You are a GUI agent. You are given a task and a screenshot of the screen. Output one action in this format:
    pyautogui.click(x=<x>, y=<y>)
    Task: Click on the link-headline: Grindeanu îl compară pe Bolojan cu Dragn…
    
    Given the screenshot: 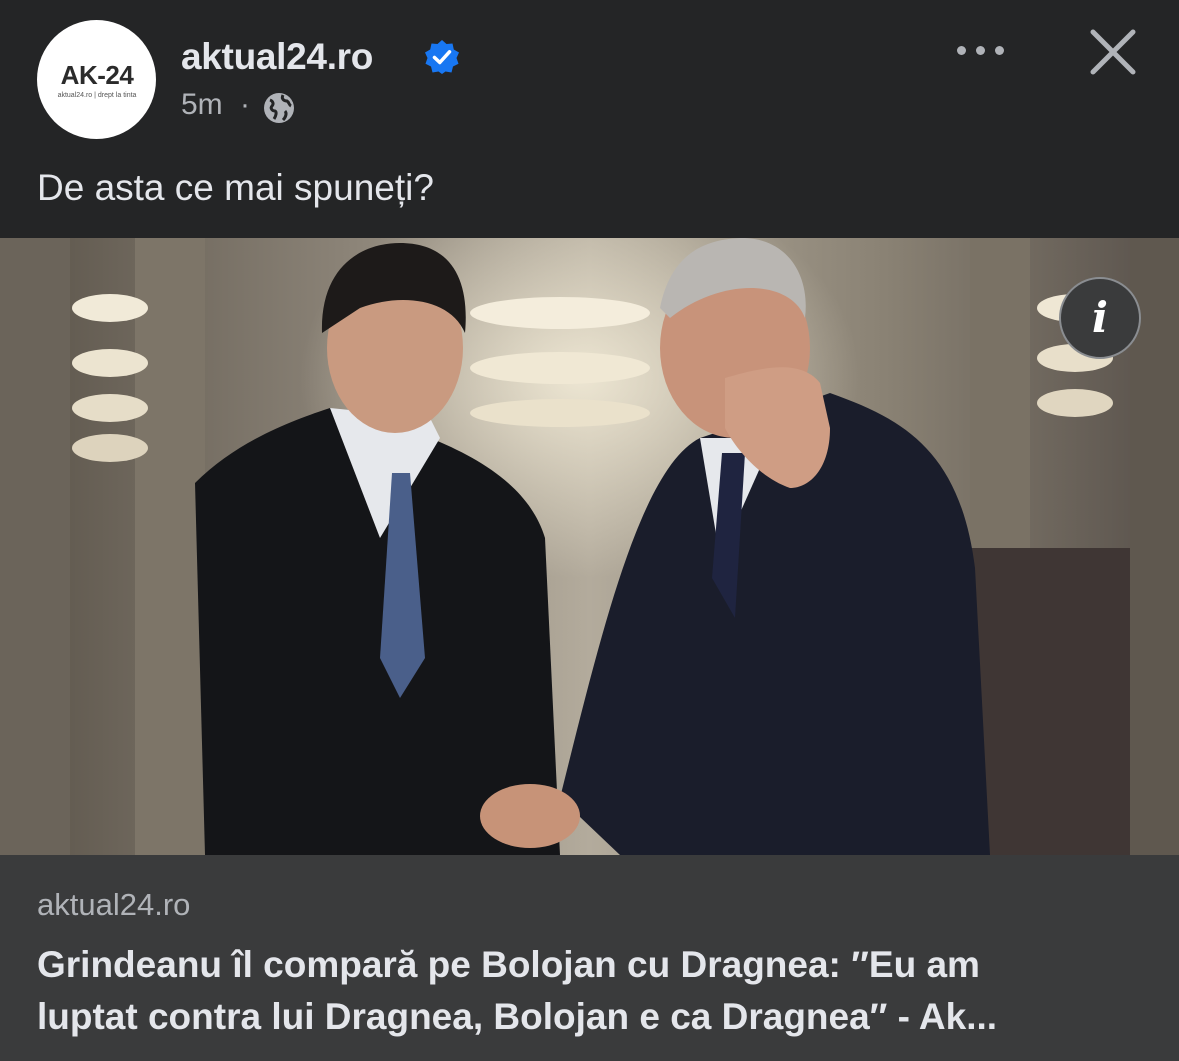 What is the action you would take?
    pyautogui.click(x=592, y=991)
    